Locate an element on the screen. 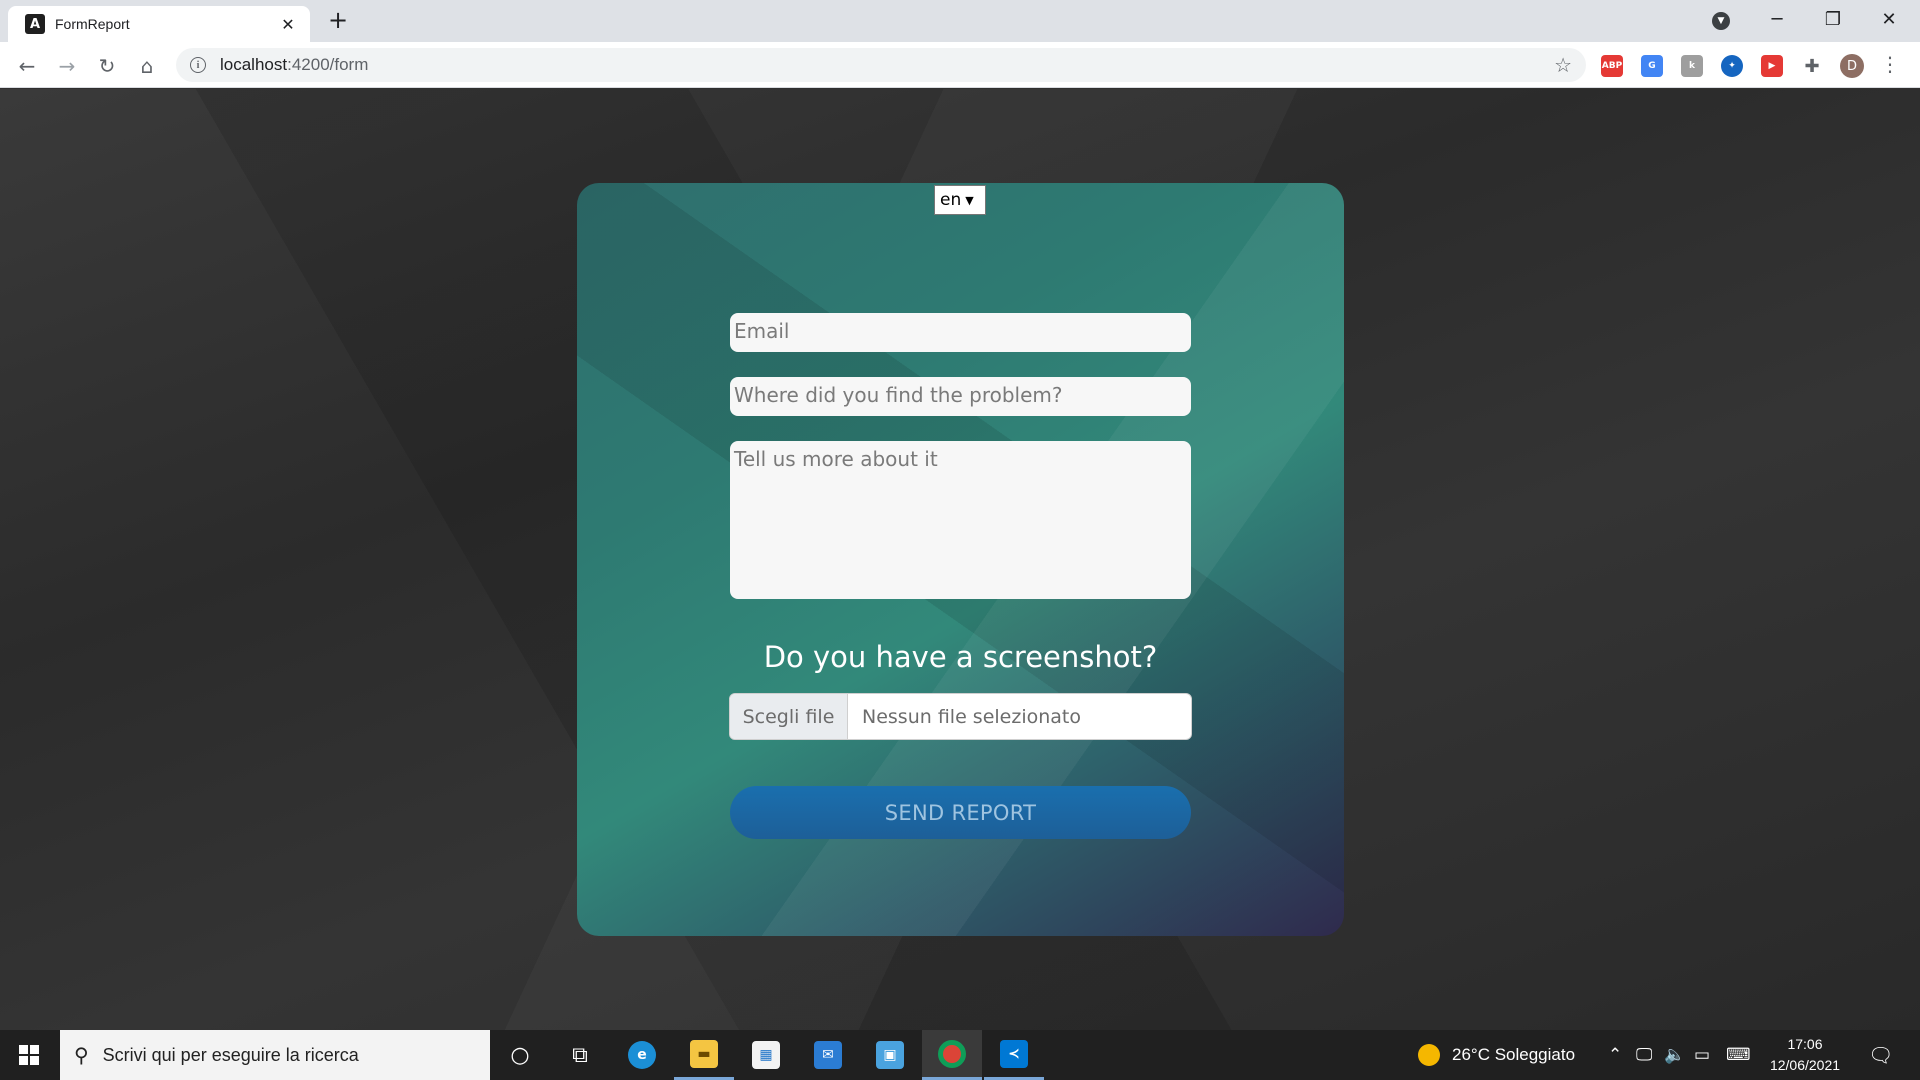  weather-widget: 26°C Soleggiato is located at coordinates (1496, 1055).